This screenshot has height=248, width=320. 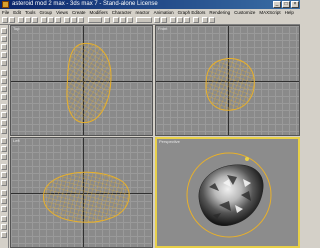 I want to click on move-icon, so click(x=67, y=20).